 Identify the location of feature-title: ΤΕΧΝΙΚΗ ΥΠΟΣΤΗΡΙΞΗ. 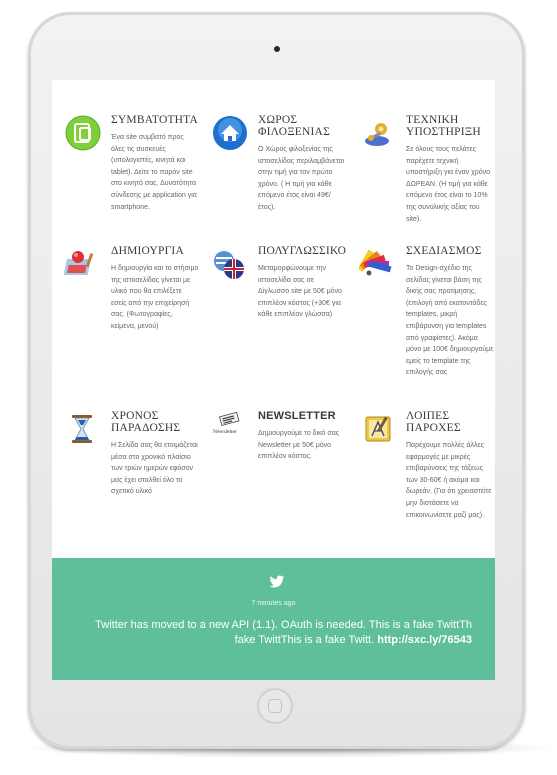
(443, 126).